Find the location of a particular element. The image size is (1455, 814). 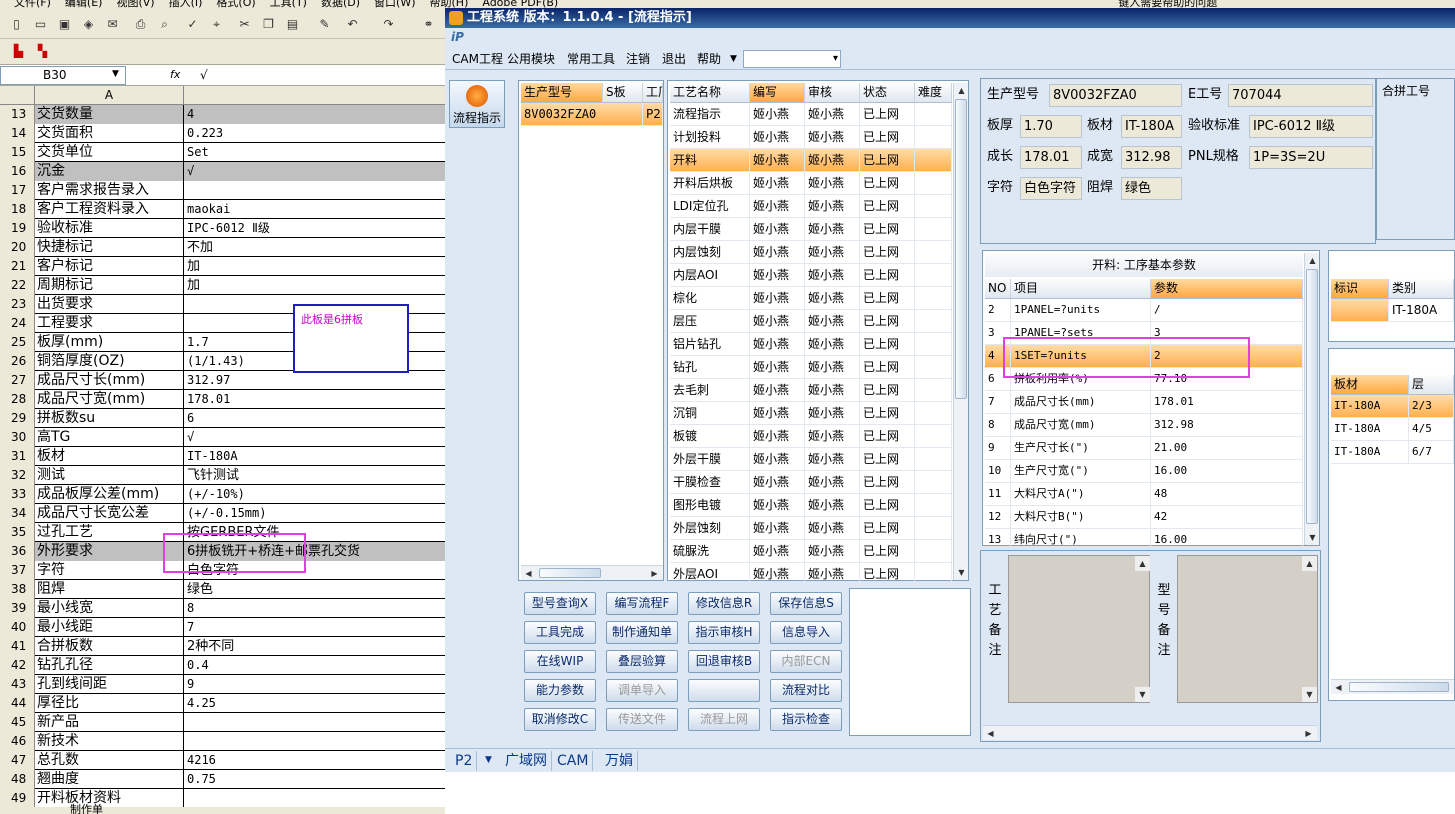

action-button: 信息导入 is located at coordinates (806, 632).